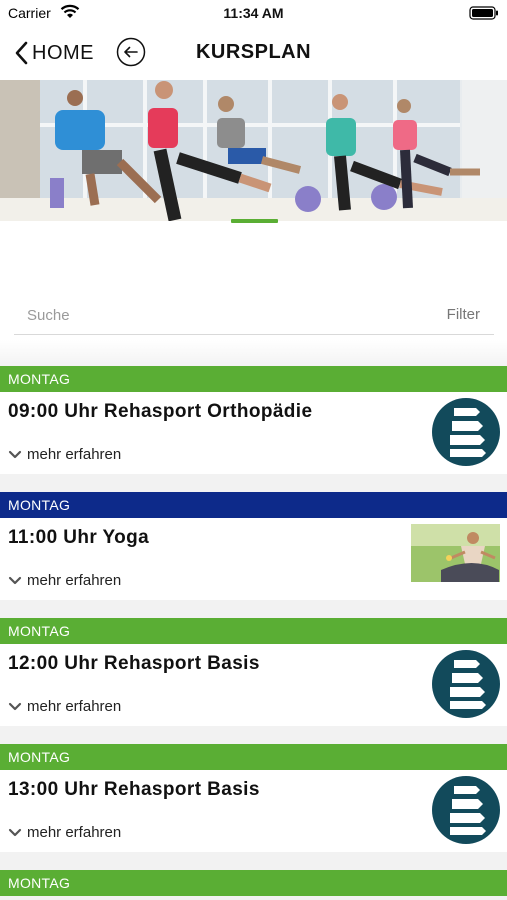 This screenshot has height=900, width=507. What do you see at coordinates (253, 559) in the screenshot?
I see `course-card: 11:00 Uhr Yoga mehr erfahren` at bounding box center [253, 559].